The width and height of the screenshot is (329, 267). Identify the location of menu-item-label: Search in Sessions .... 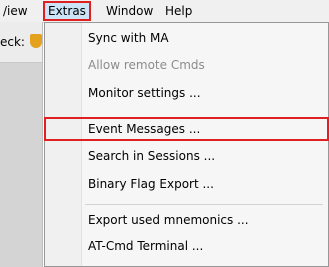
(152, 156).